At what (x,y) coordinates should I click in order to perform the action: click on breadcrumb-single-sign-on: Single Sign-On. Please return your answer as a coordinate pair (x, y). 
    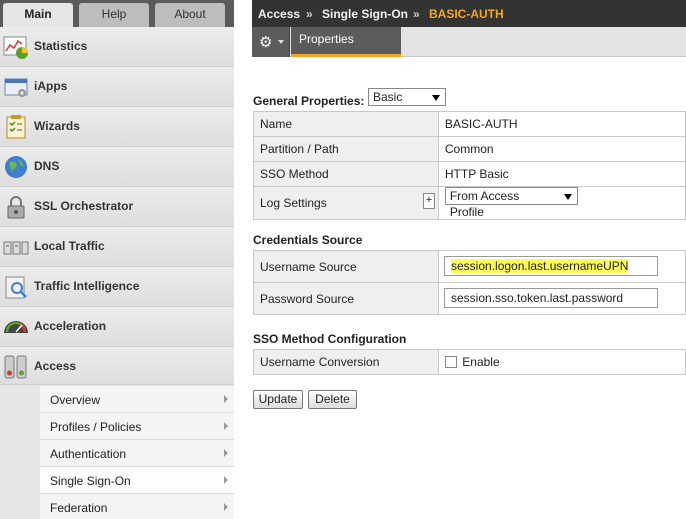
    Looking at the image, I should click on (365, 14).